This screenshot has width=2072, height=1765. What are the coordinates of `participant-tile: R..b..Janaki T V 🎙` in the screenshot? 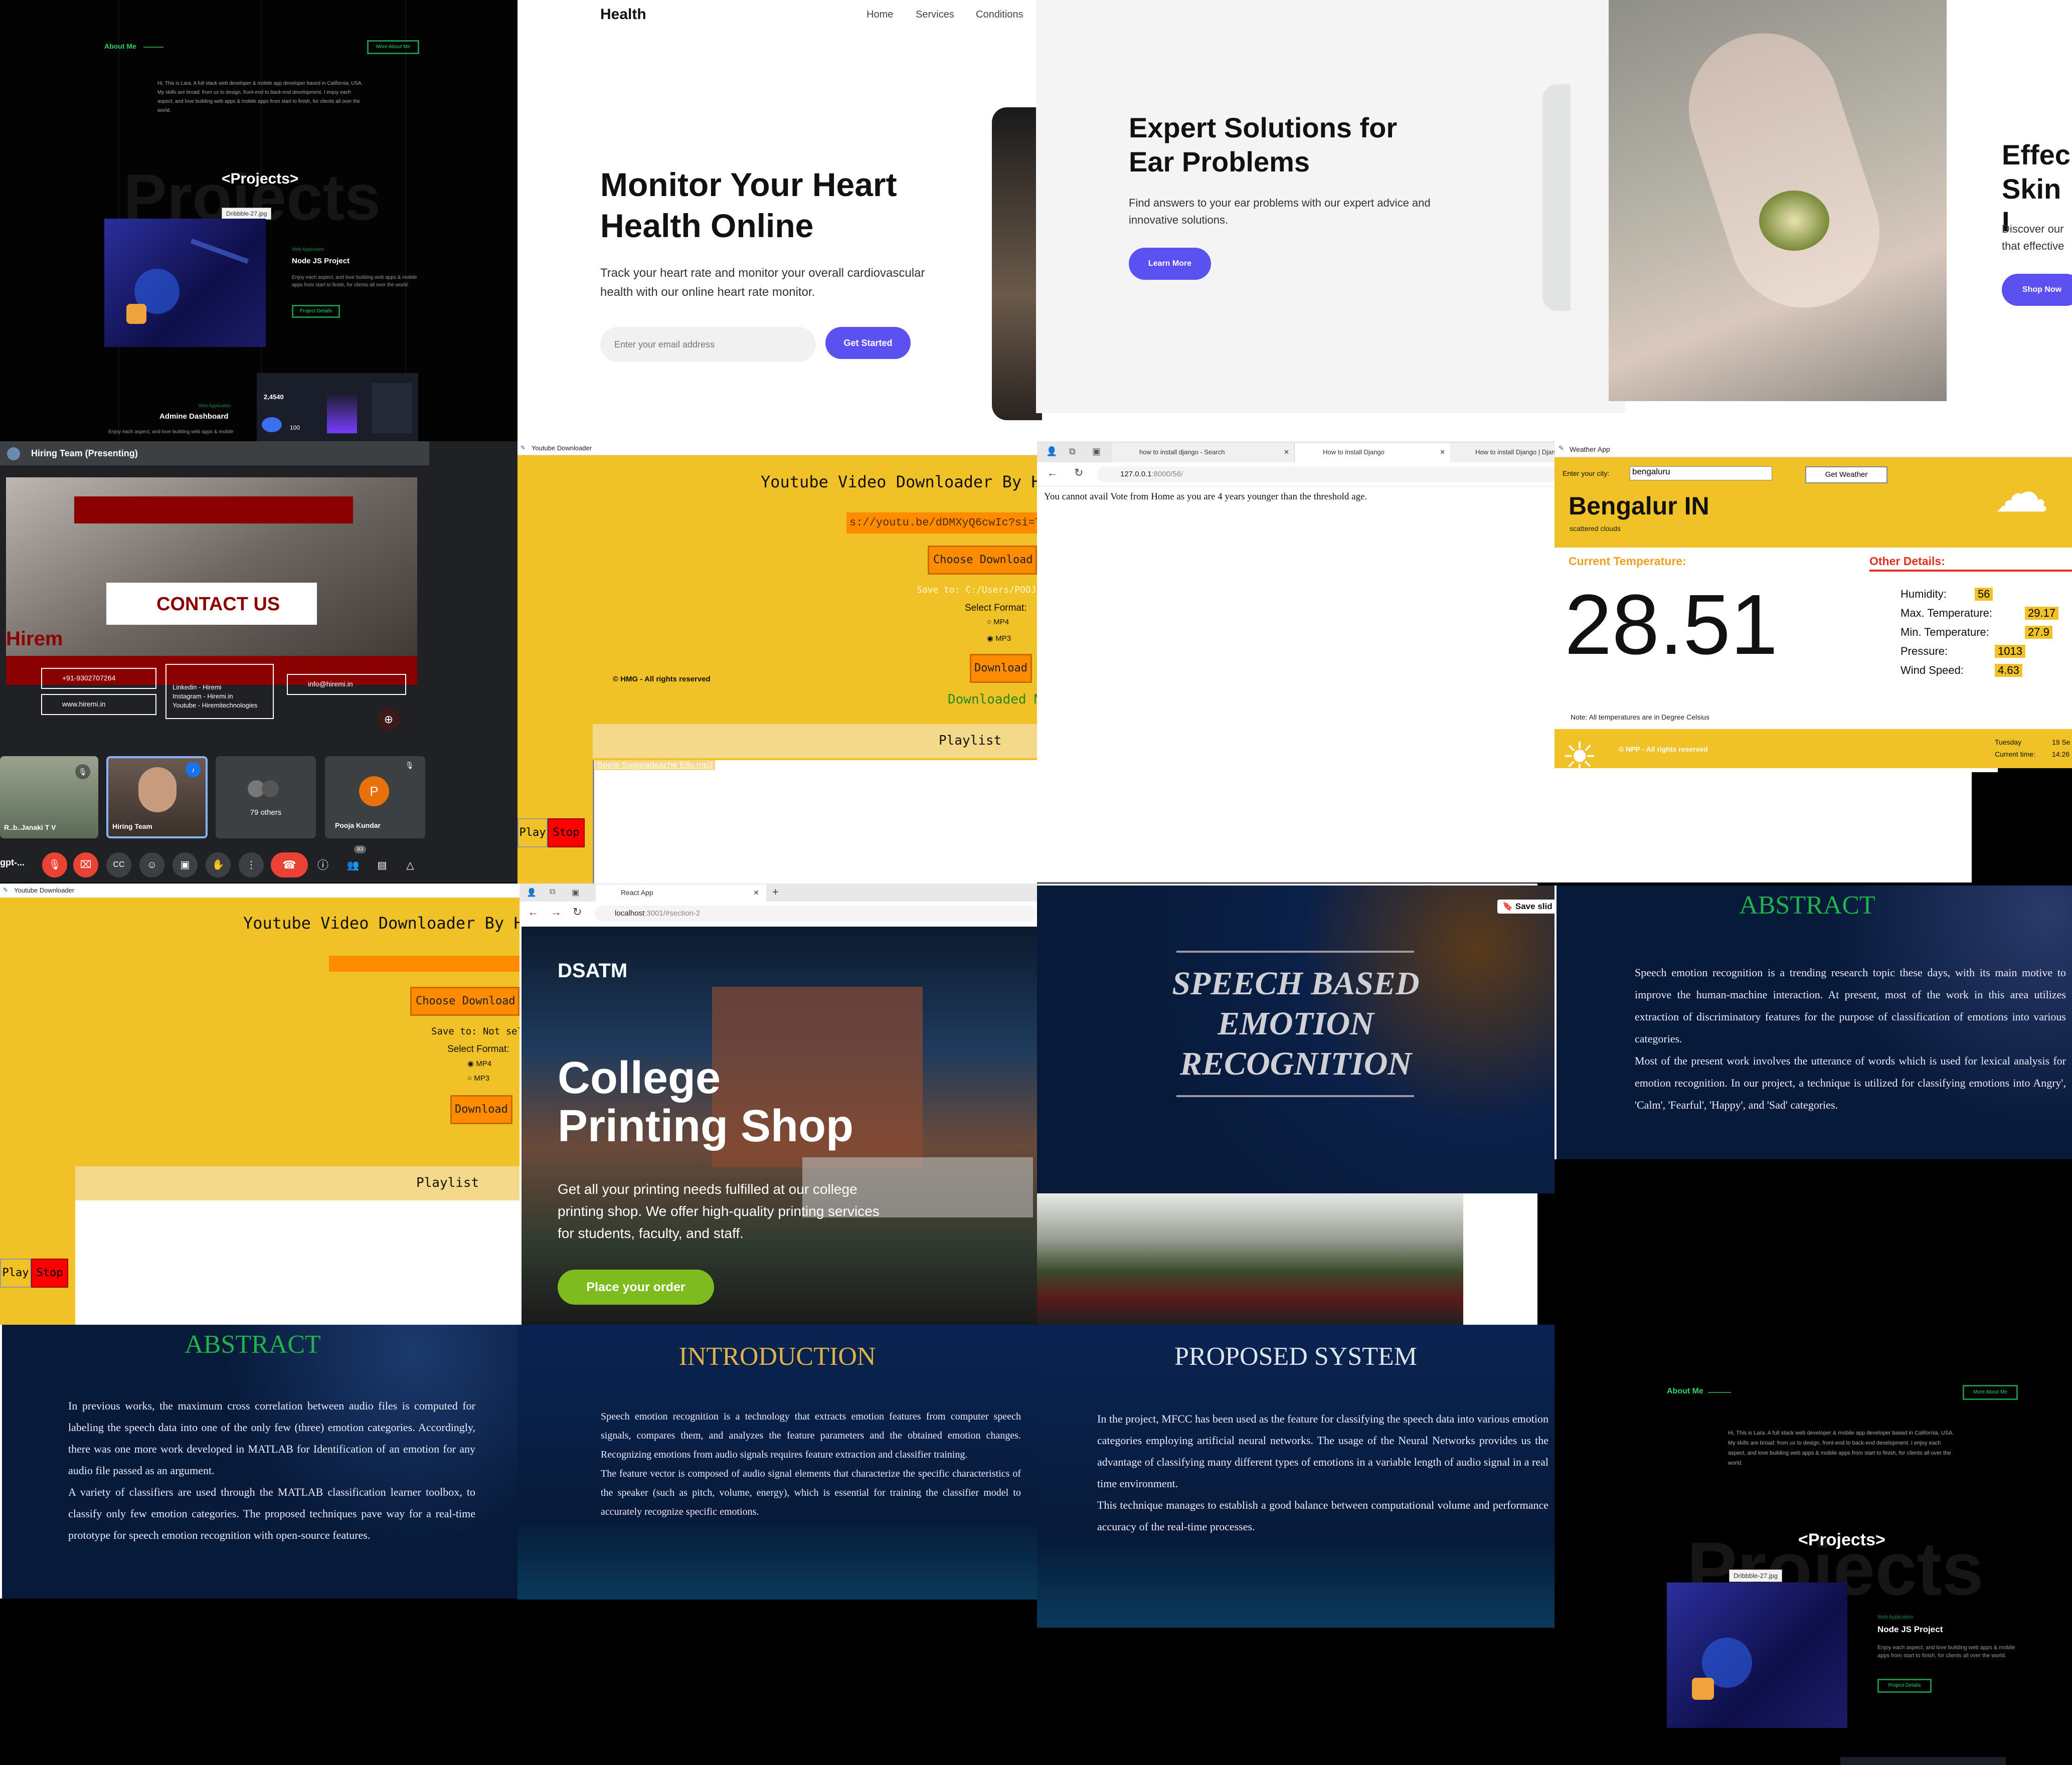 It's located at (49, 797).